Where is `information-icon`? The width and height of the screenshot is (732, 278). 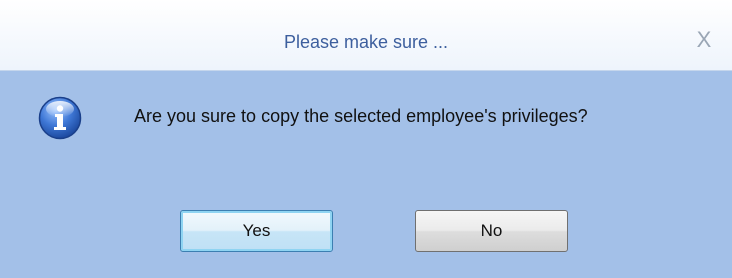 information-icon is located at coordinates (60, 118).